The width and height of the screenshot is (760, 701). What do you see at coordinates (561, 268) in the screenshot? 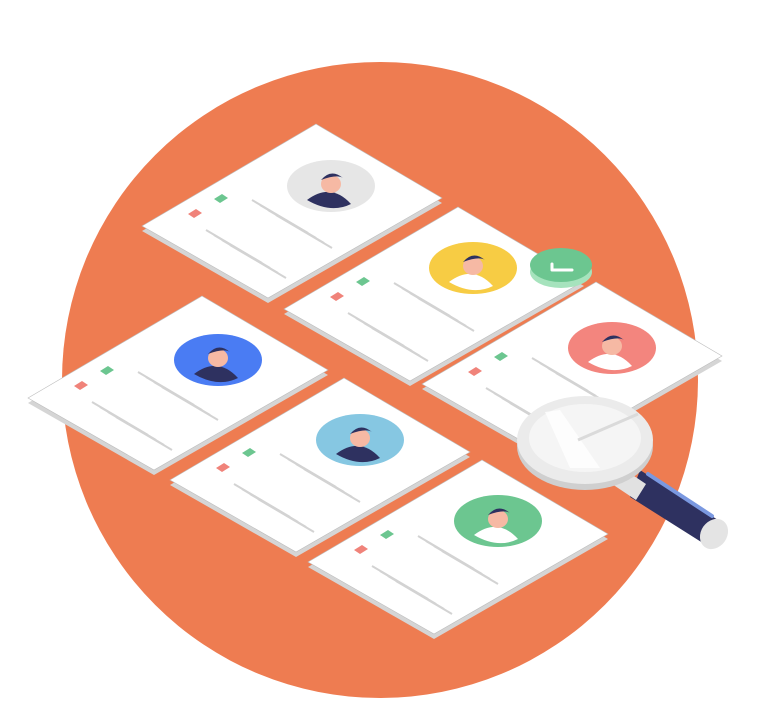
I see `checkmark-icon` at bounding box center [561, 268].